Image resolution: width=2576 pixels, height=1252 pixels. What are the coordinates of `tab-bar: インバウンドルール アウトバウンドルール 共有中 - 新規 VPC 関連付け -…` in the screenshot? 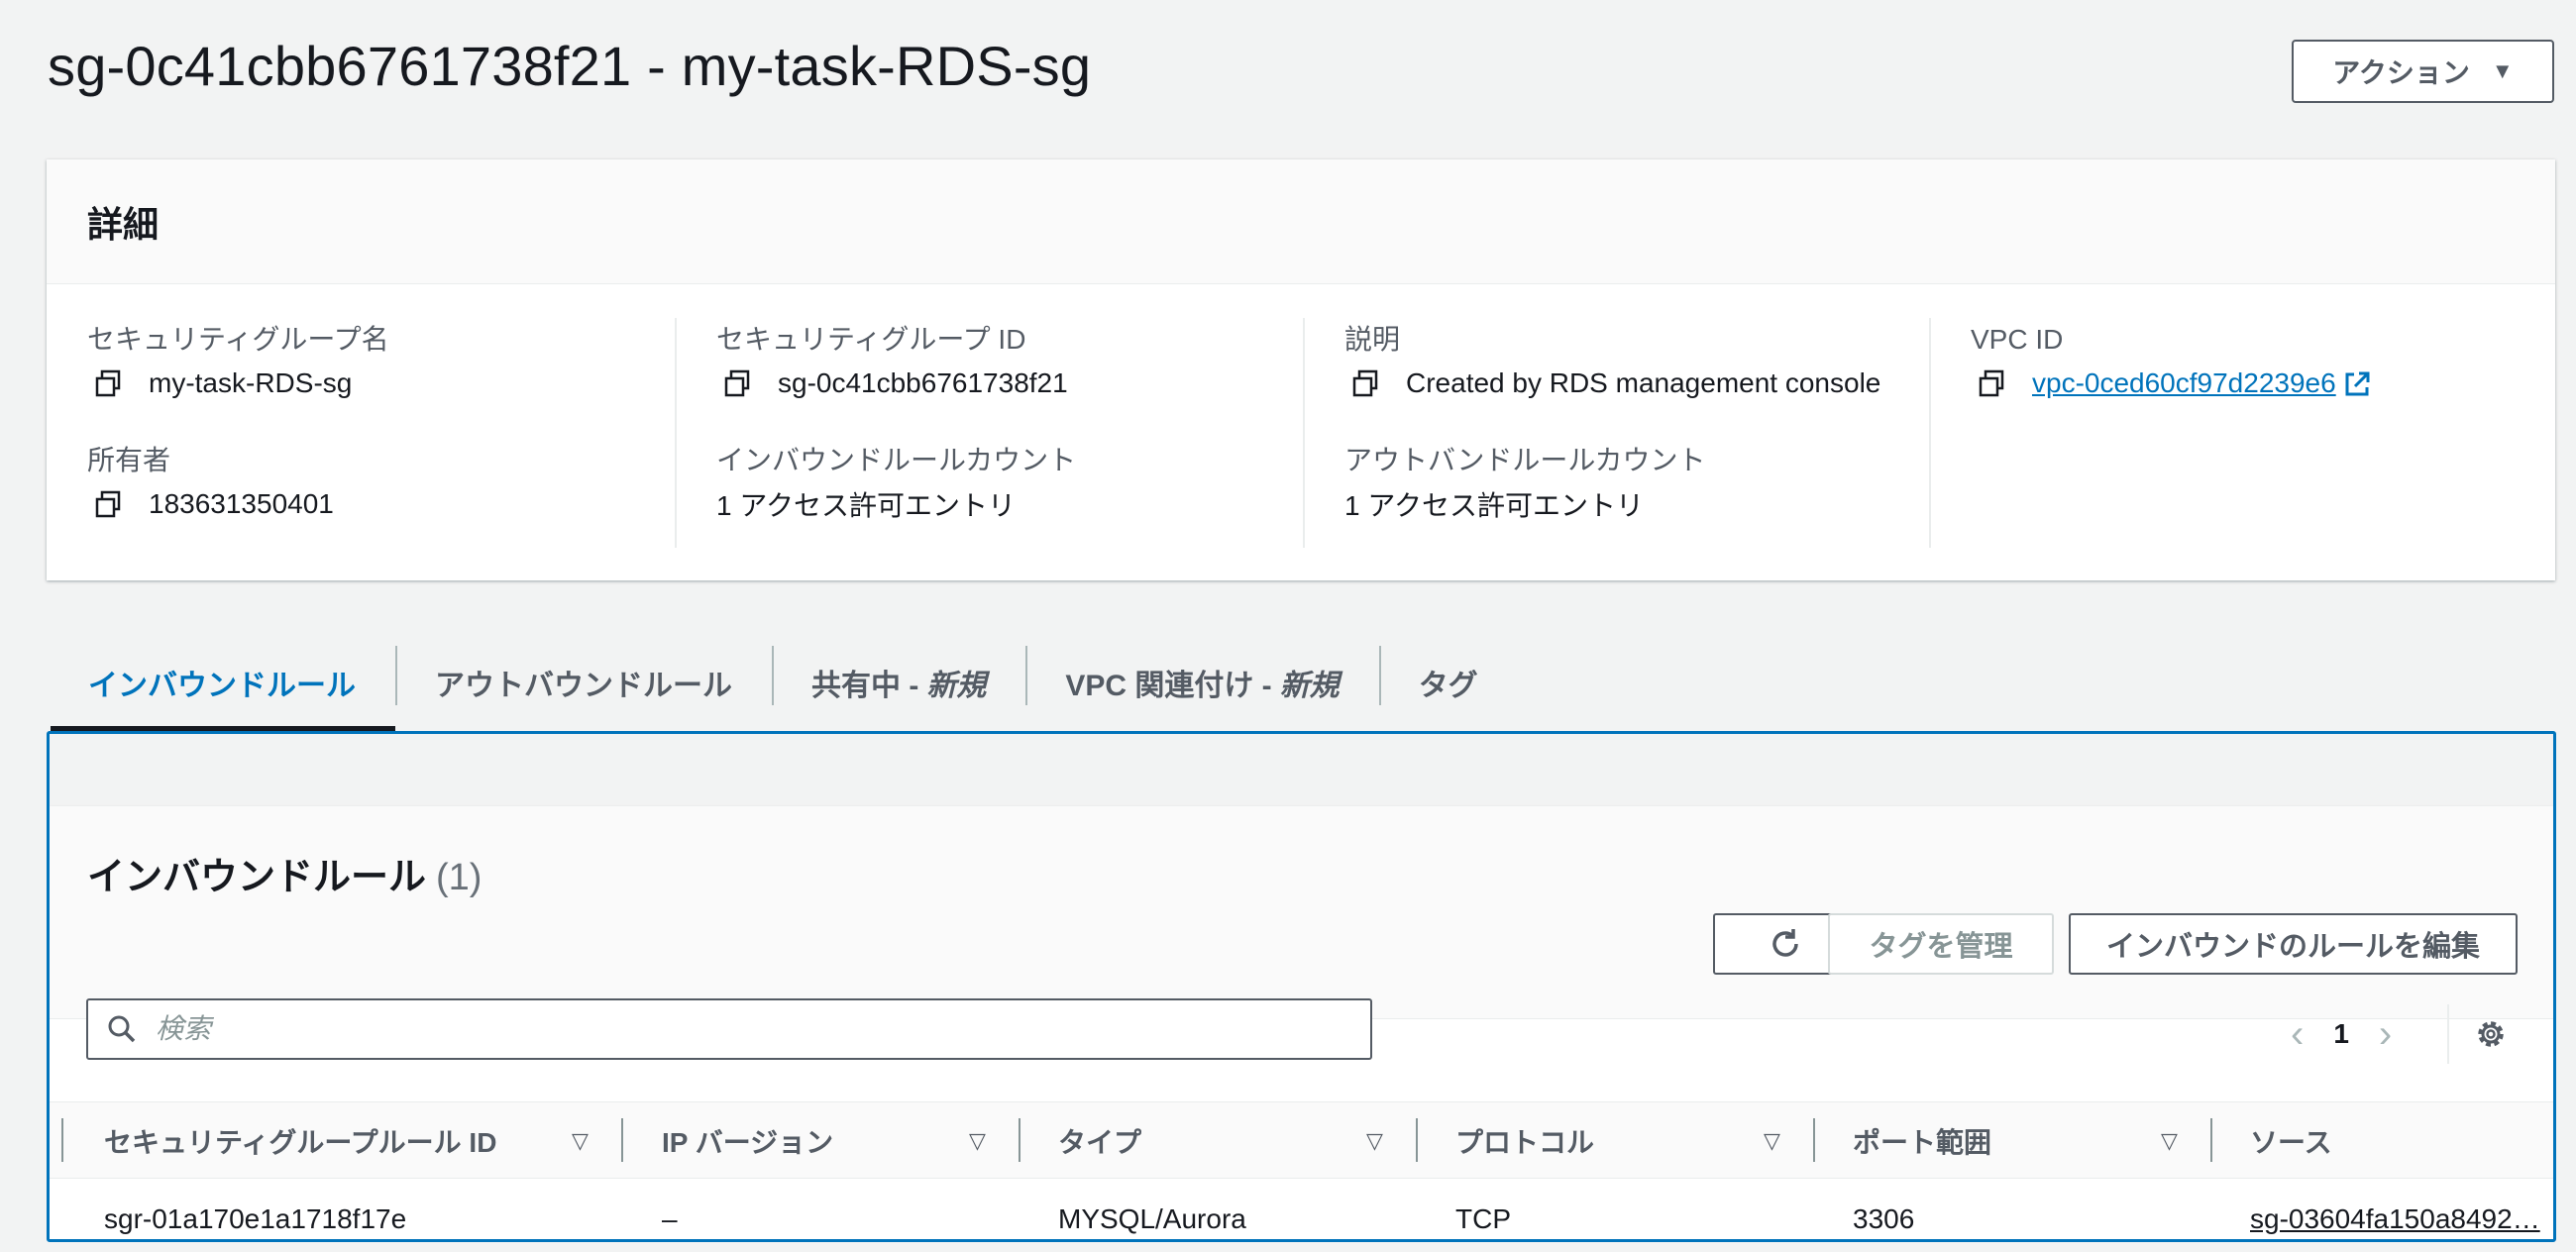 It's located at (784, 682).